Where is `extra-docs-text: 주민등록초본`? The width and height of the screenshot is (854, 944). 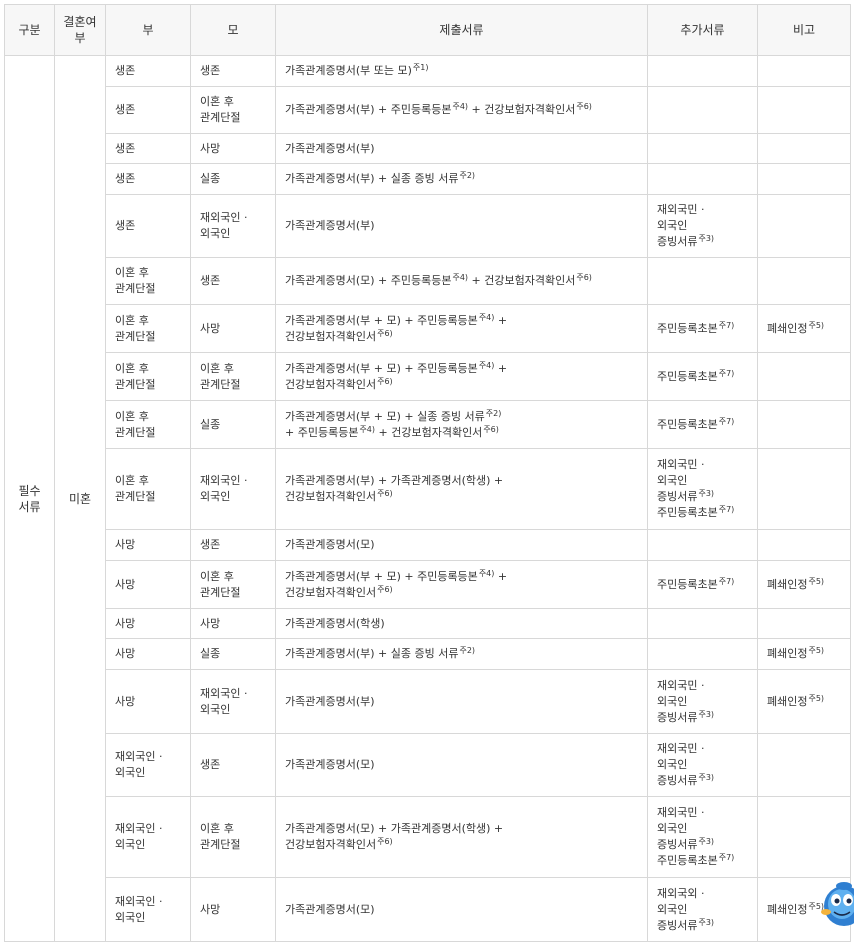
extra-docs-text: 주민등록초본 is located at coordinates (687, 584).